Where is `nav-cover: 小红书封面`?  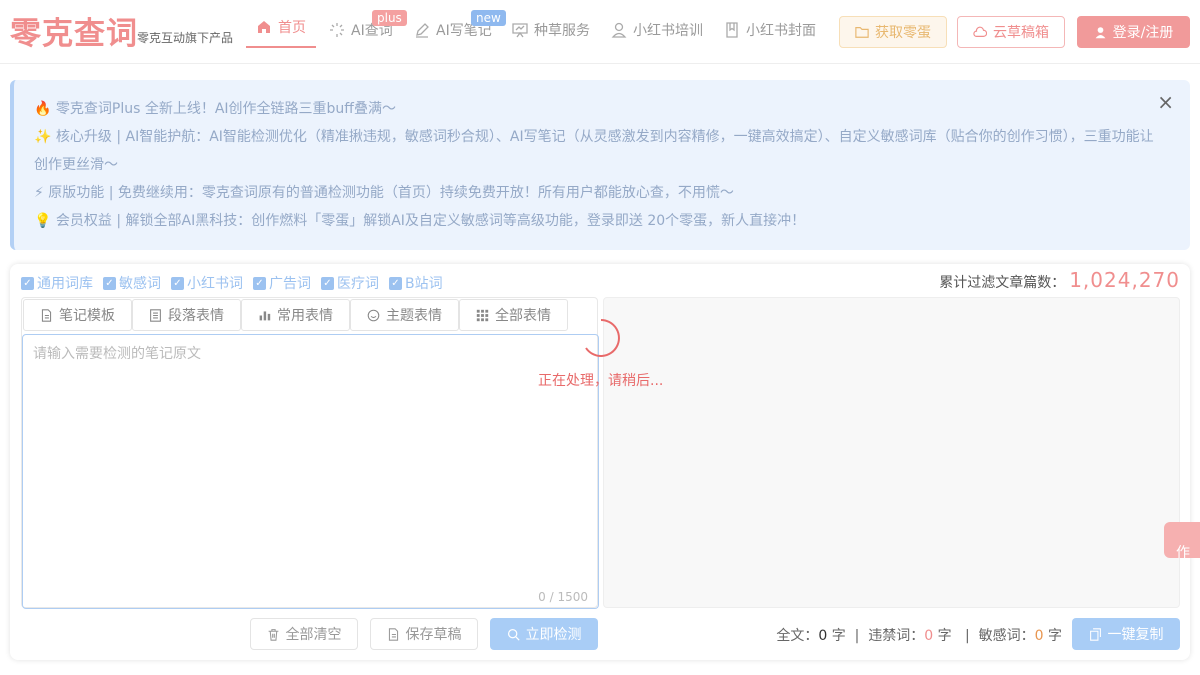
nav-cover: 小红书封面 is located at coordinates (770, 30).